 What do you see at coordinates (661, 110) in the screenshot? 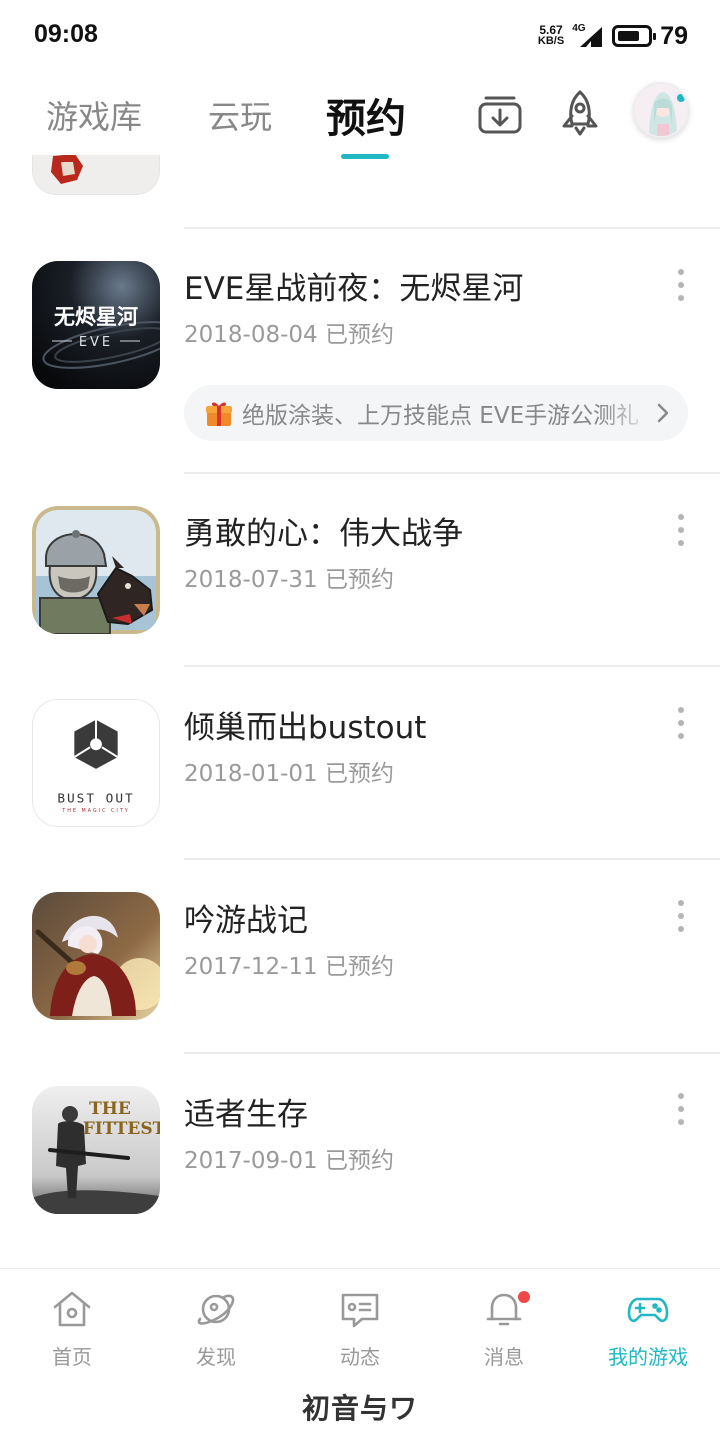
I see `user-avatar` at bounding box center [661, 110].